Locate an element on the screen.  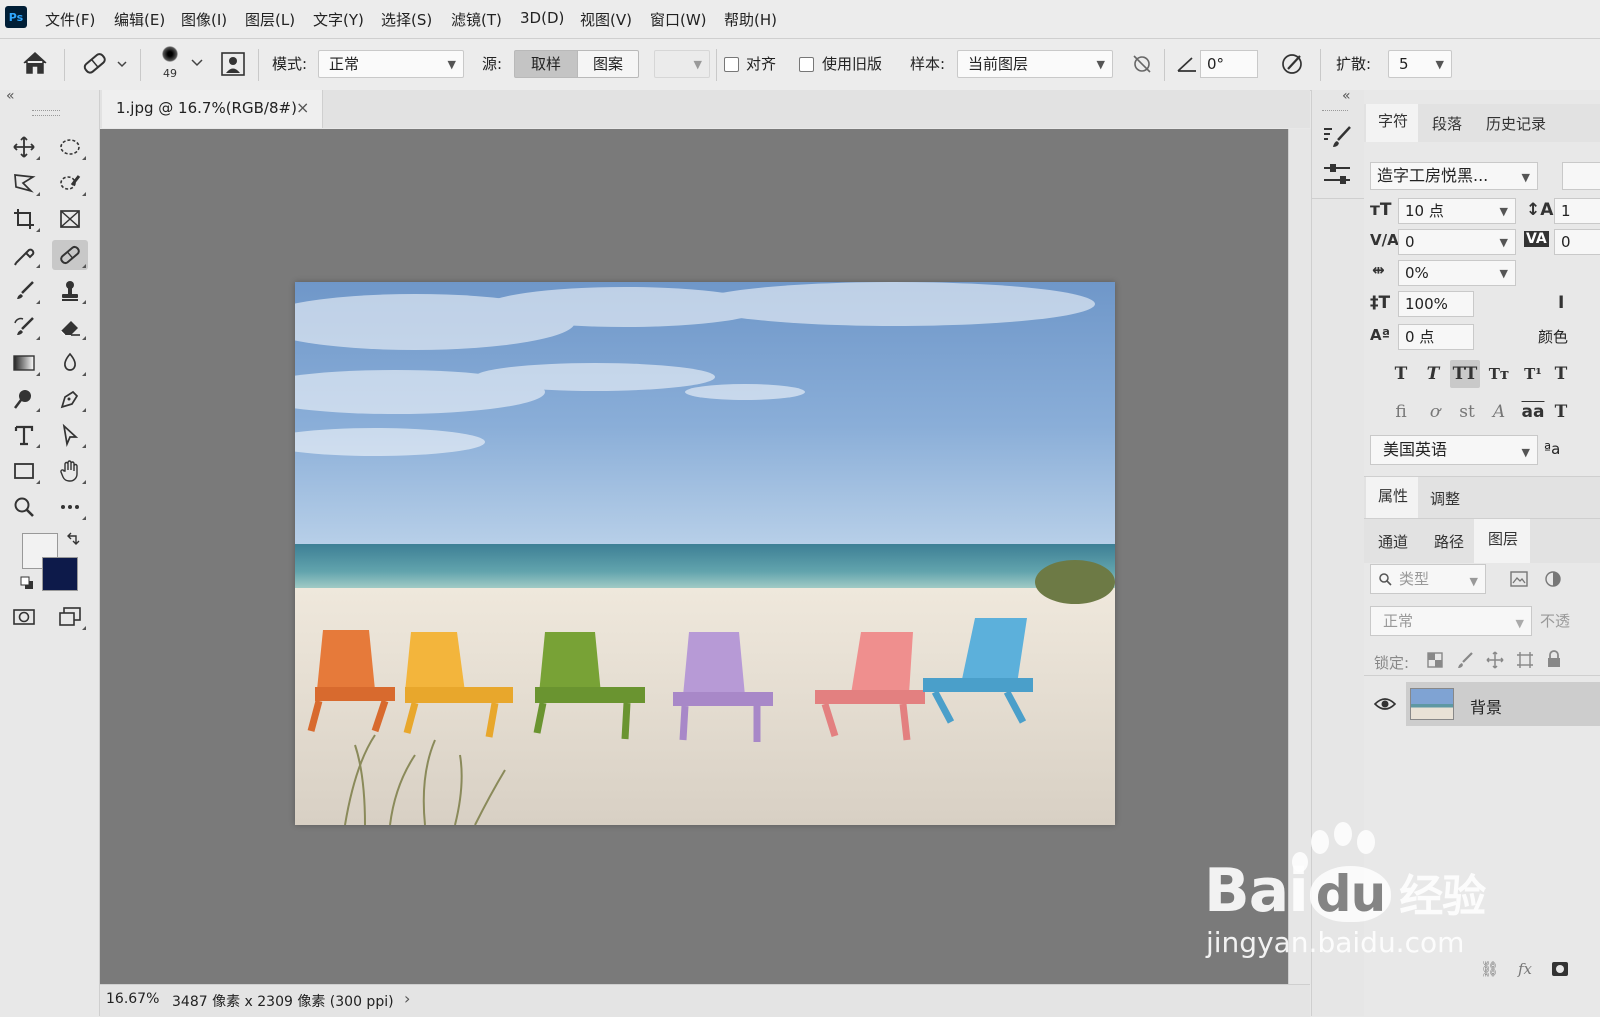
layer-row-background: 背景 is located at coordinates (1482, 704).